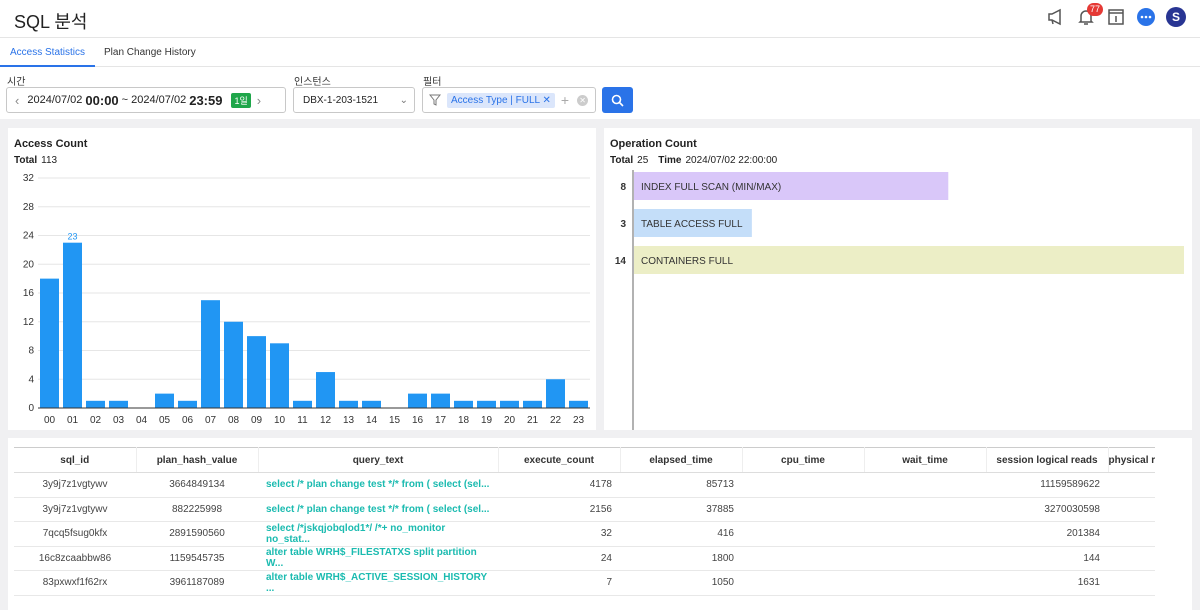 This screenshot has width=1200, height=610. Describe the element at coordinates (1116, 17) in the screenshot. I see `info-book-icon` at that location.